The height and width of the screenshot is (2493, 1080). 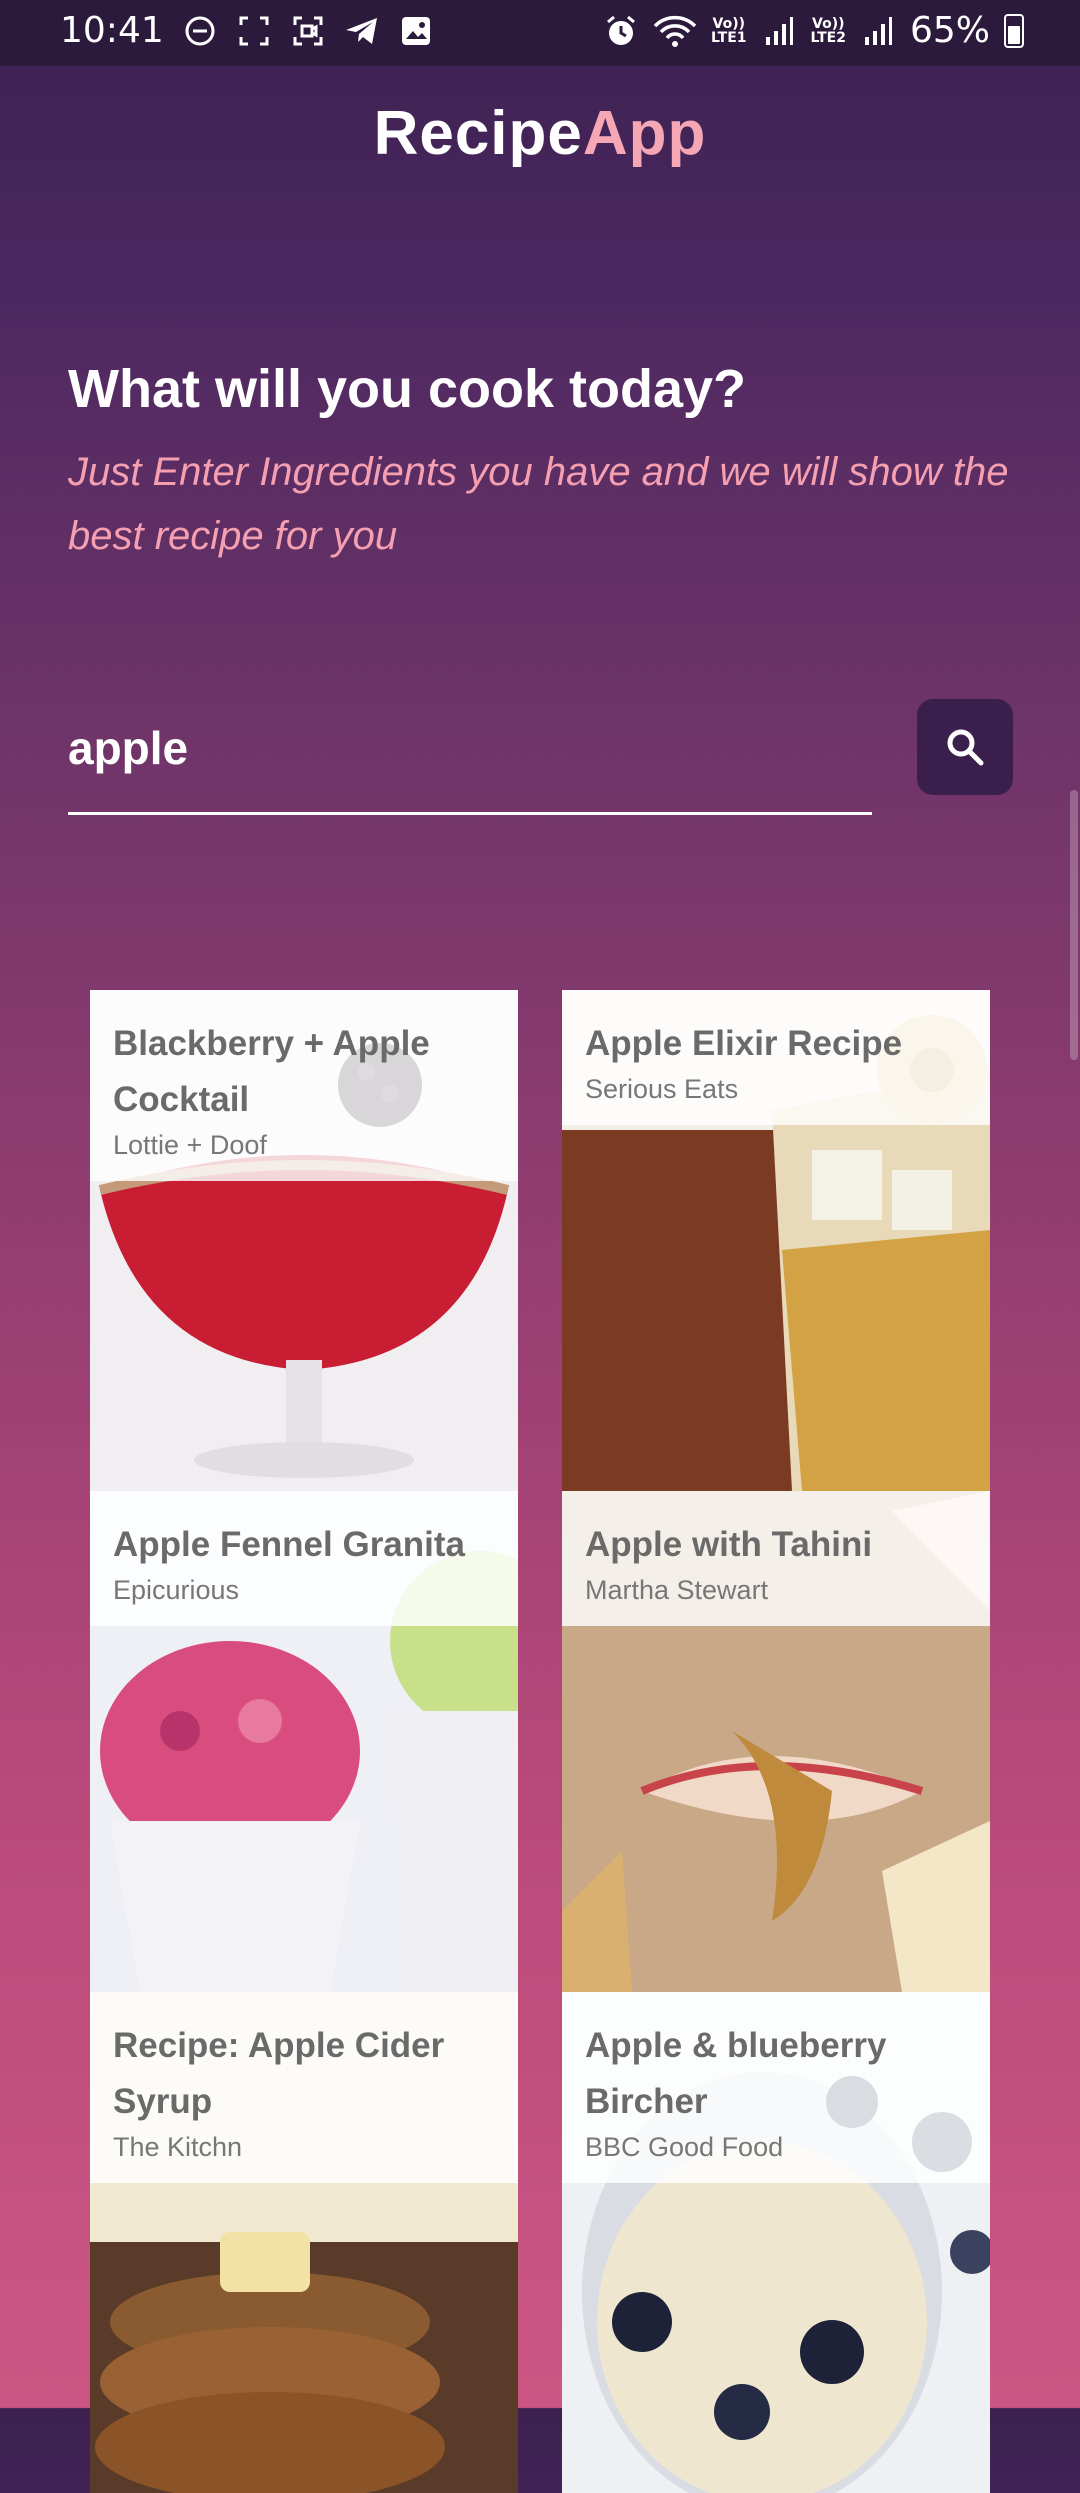 I want to click on app-title: RecipeApp, so click(x=540, y=133).